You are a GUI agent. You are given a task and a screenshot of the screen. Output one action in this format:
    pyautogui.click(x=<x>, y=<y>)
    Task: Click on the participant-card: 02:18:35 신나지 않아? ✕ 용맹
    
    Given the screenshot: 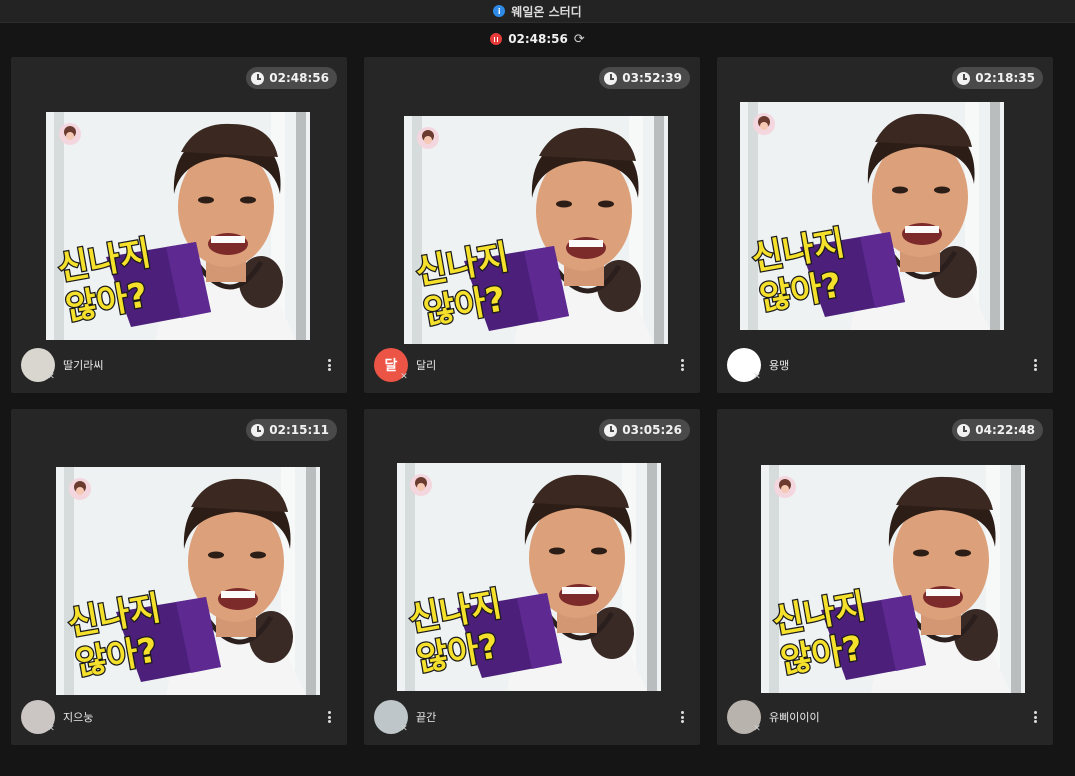 What is the action you would take?
    pyautogui.click(x=885, y=225)
    